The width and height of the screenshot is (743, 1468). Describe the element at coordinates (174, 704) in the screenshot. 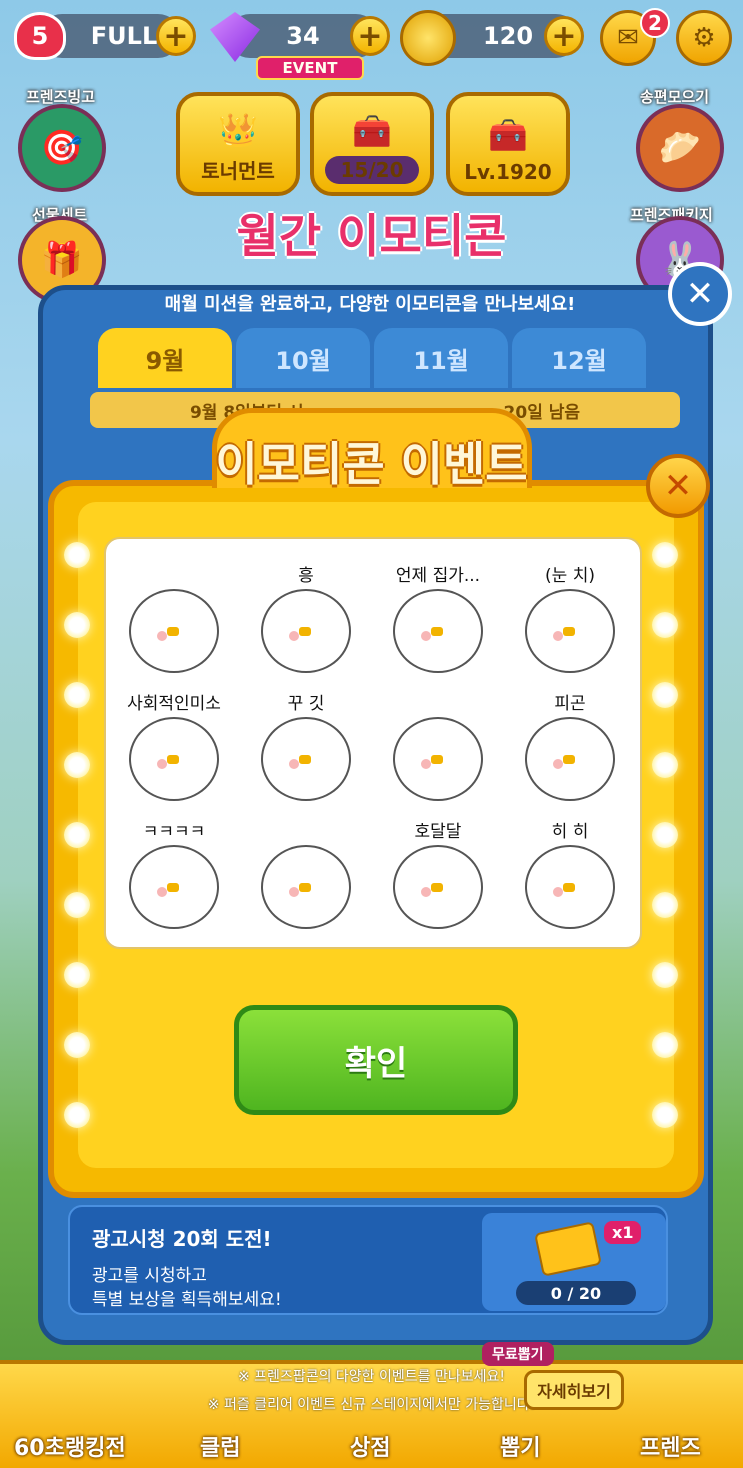

I see `emoticon-caption: 사회적인미소` at that location.